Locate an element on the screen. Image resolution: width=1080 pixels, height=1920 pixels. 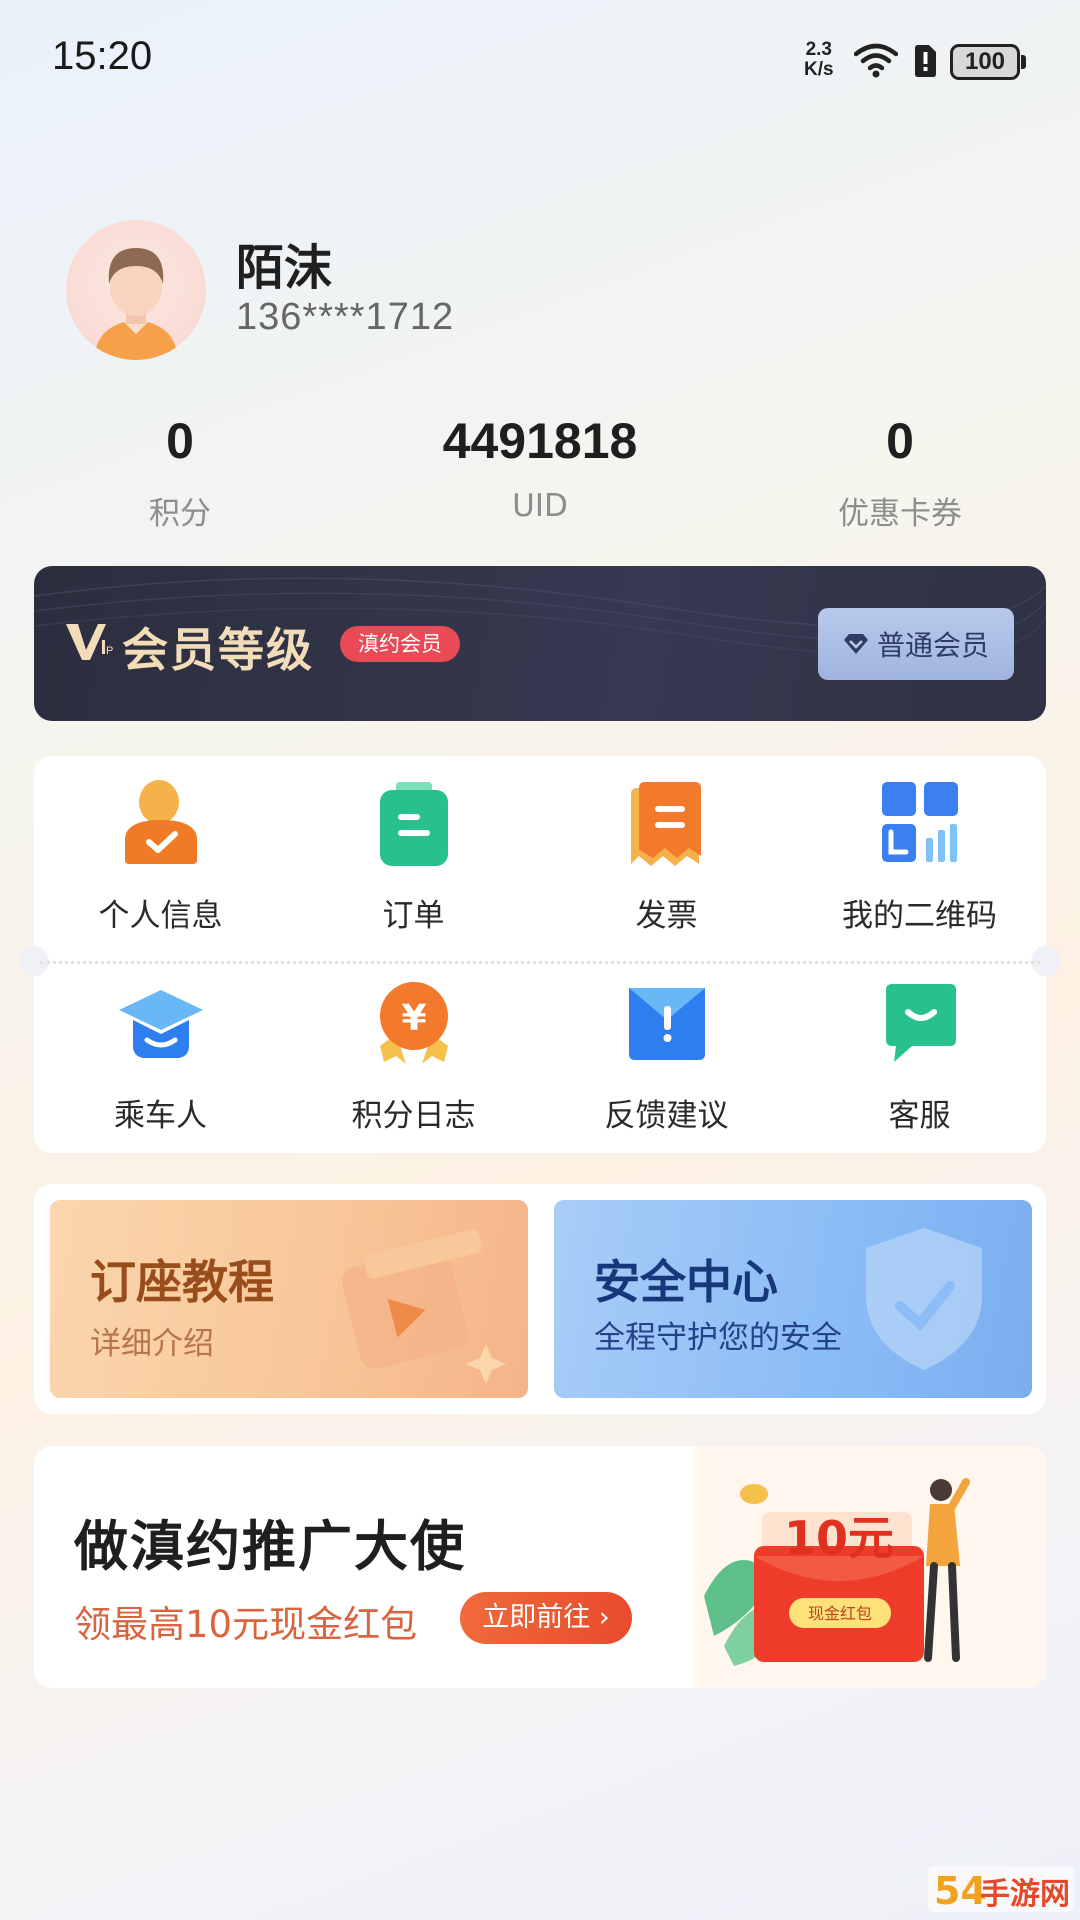
grid-item-invoice: 发票 is located at coordinates (666, 855).